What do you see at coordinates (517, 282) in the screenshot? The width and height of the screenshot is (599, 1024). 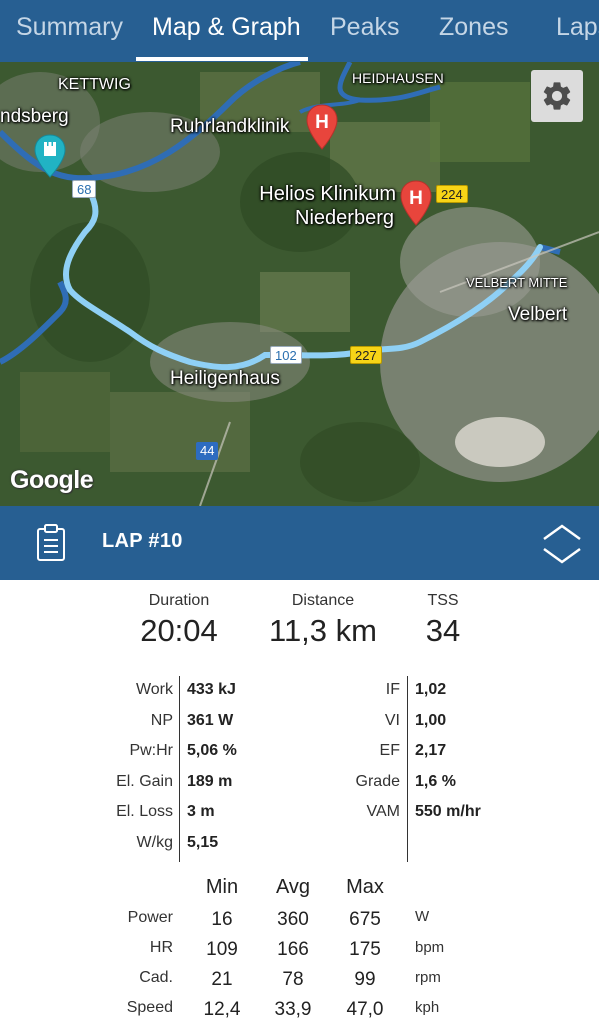 I see `map-label-velbert-mitte: VELBERT MITTE` at bounding box center [517, 282].